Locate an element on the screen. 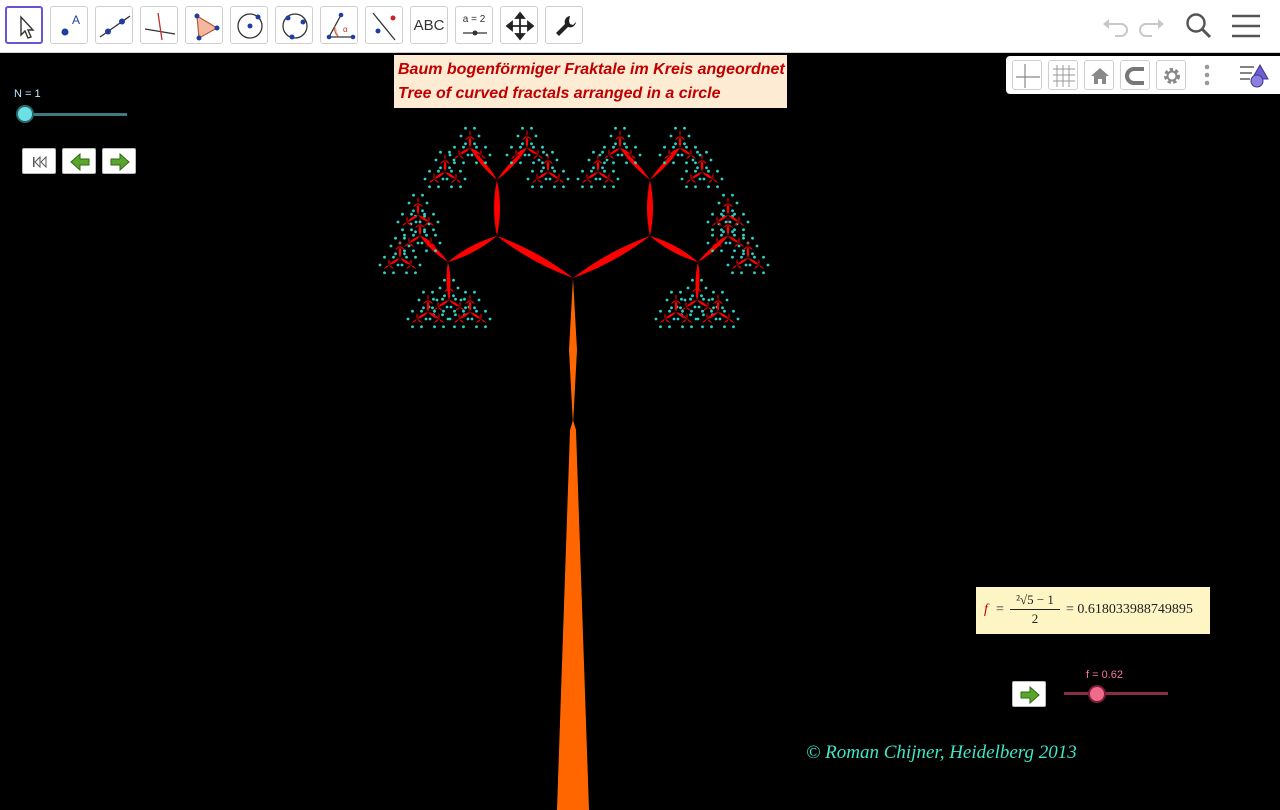 This screenshot has width=1280, height=810. step-forward-button is located at coordinates (119, 161).